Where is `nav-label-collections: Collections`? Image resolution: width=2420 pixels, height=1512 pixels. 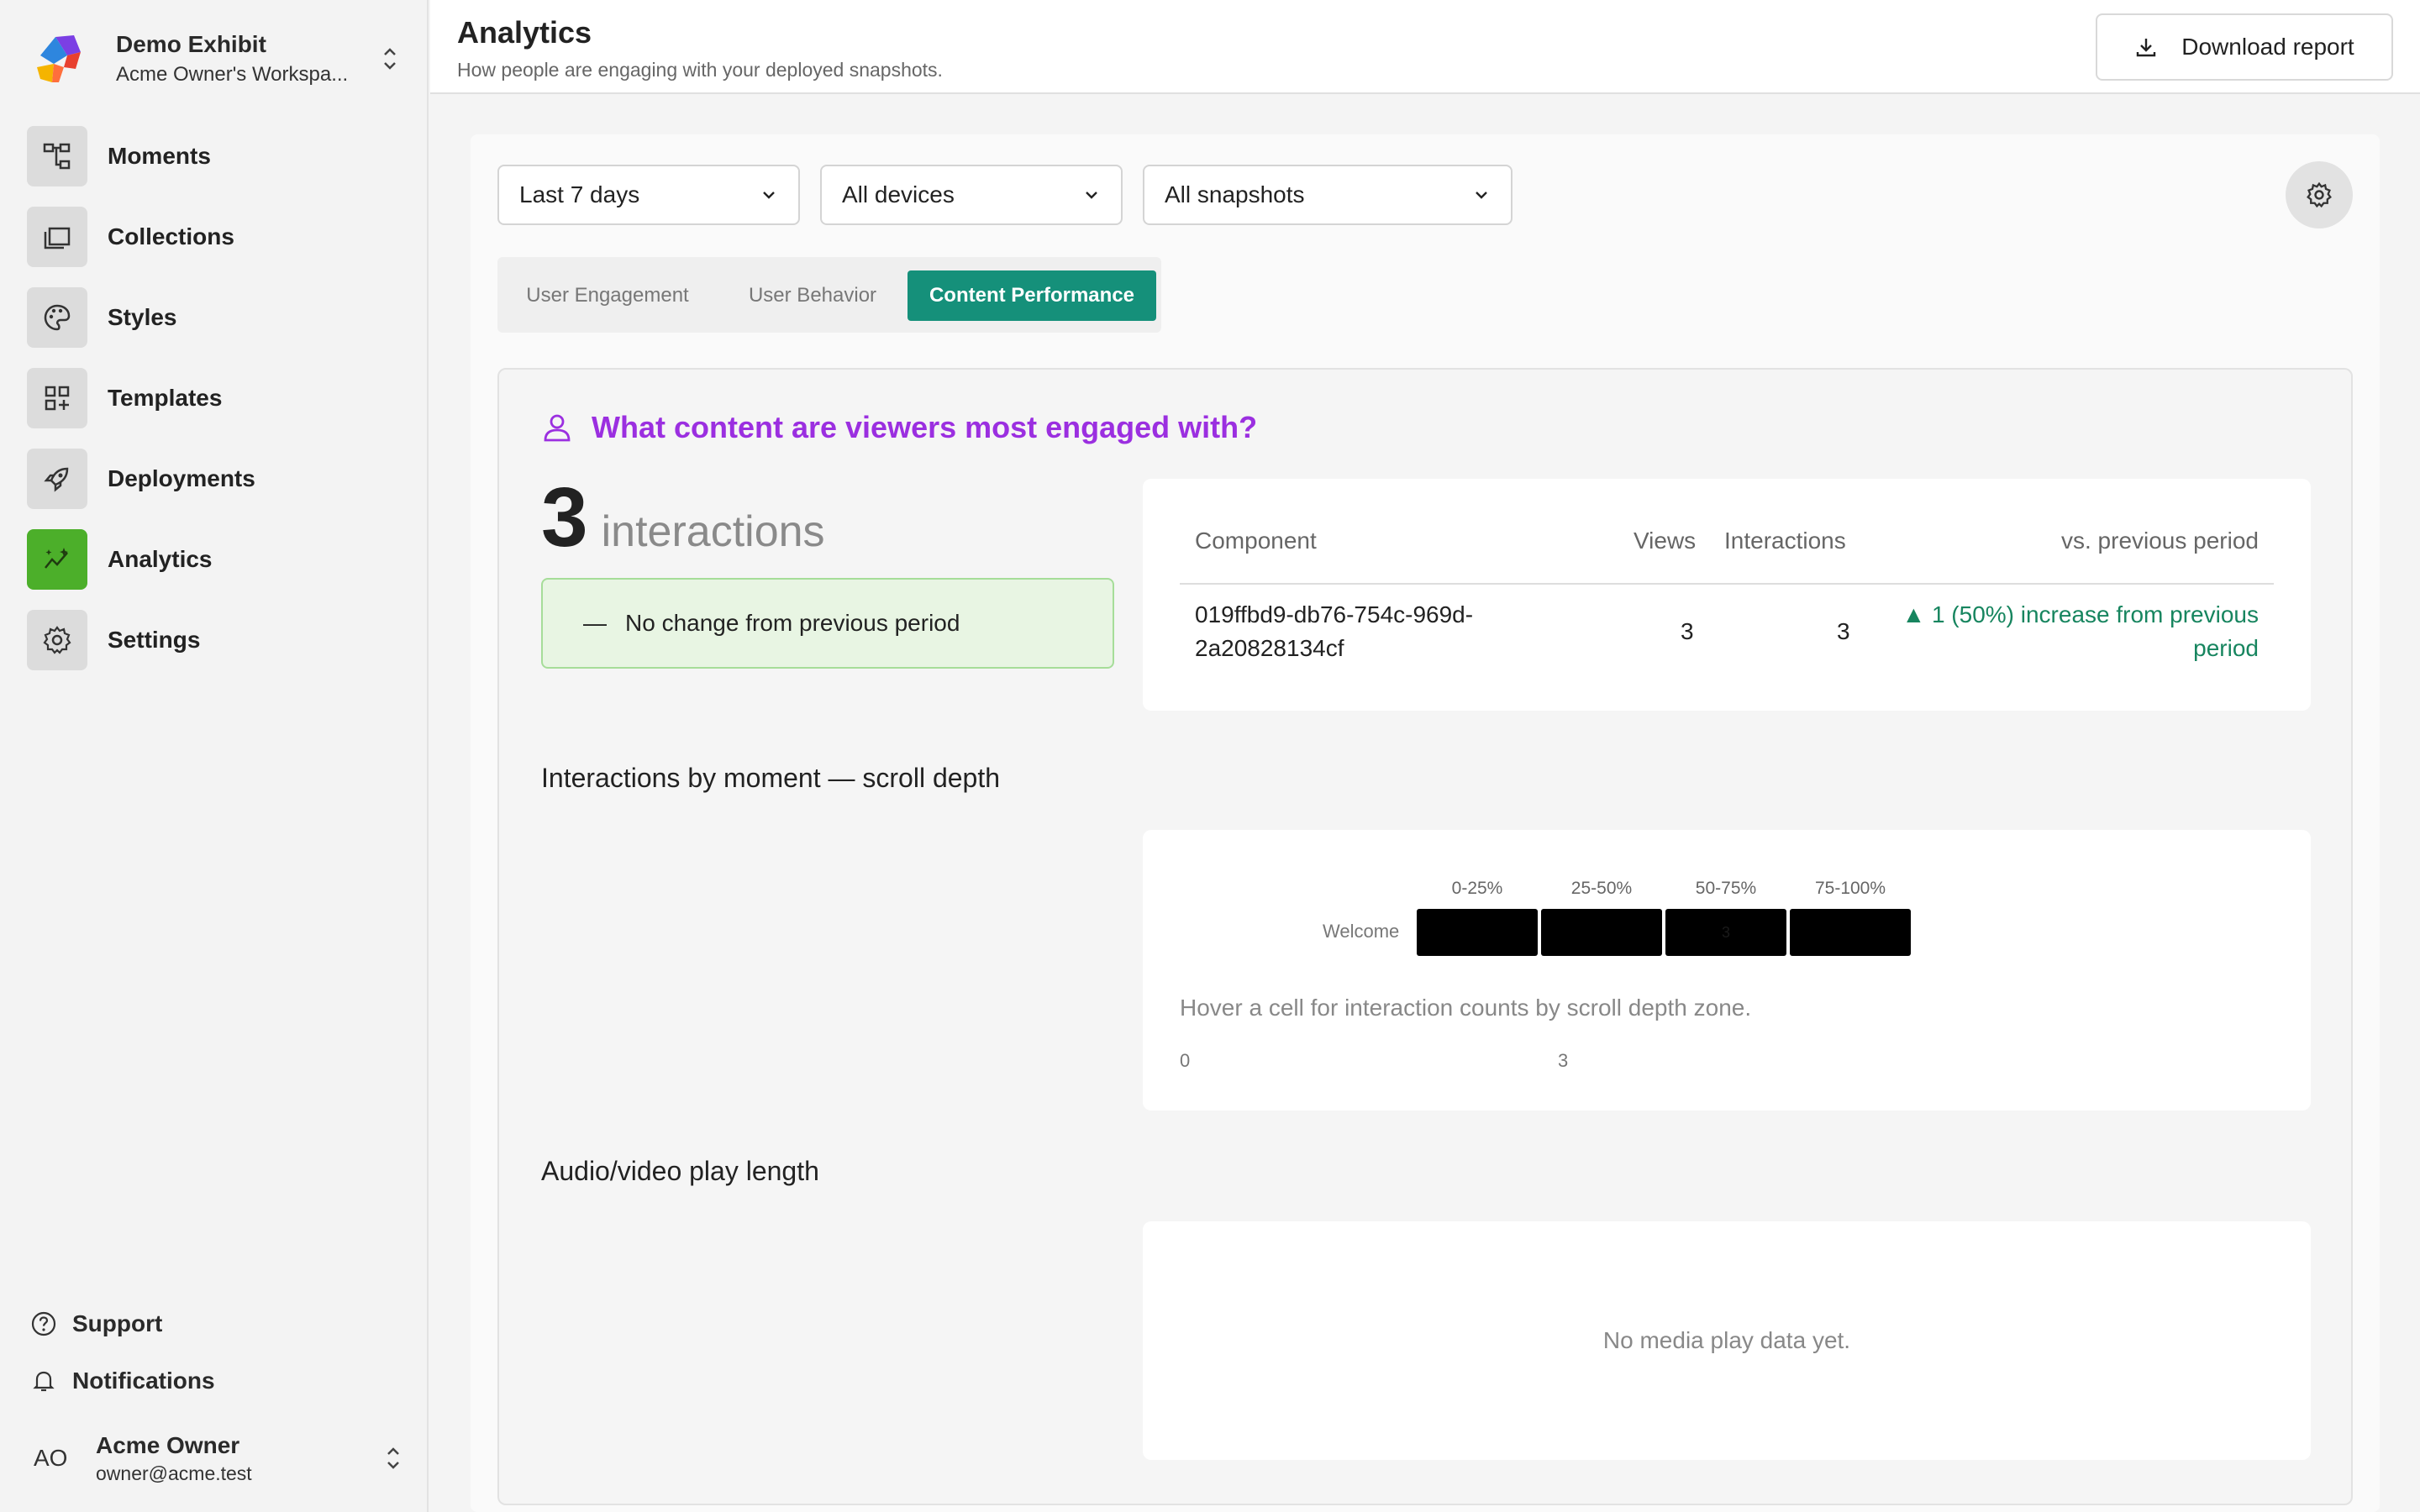 nav-label-collections: Collections is located at coordinates (171, 236).